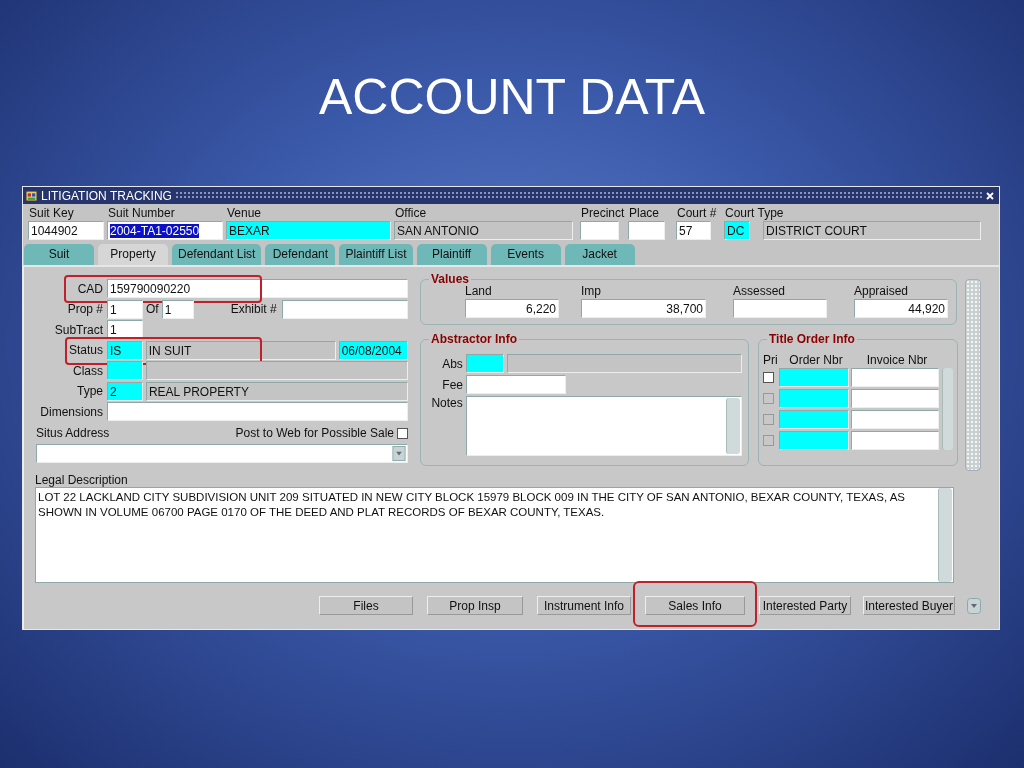  I want to click on input-field: DISTRICT COURT, so click(872, 230).